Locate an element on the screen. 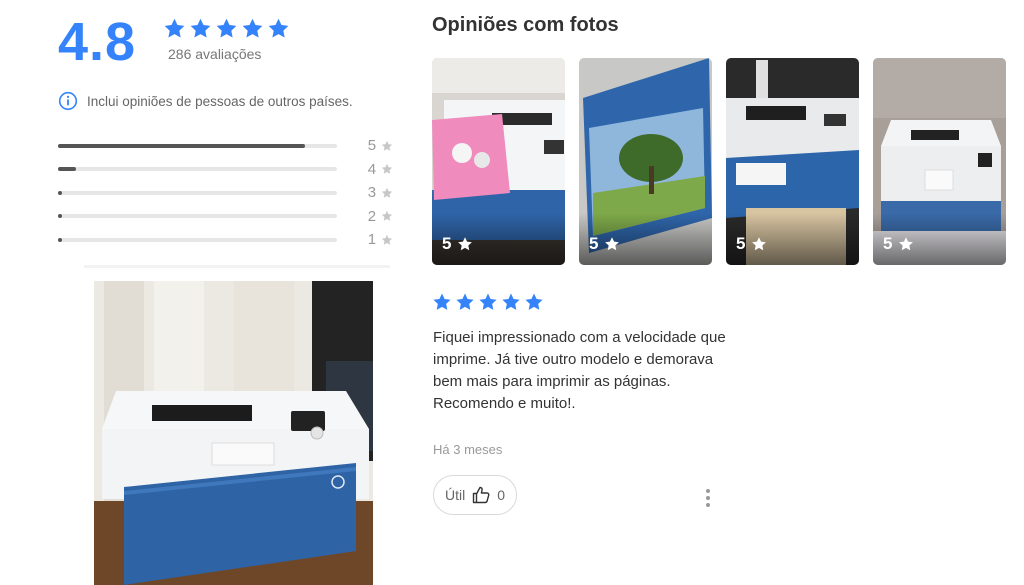  rating-bar-row: 4 is located at coordinates (225, 170).